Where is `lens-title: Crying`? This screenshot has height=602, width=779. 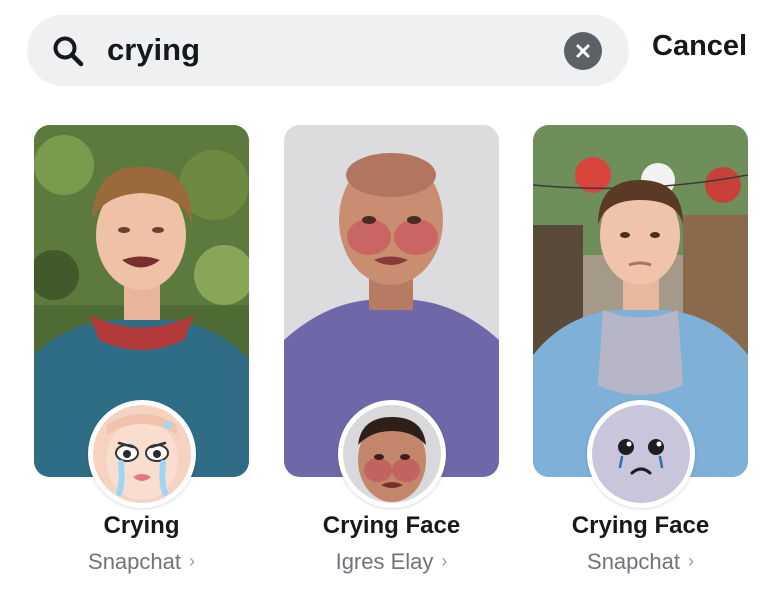
lens-title: Crying is located at coordinates (141, 525).